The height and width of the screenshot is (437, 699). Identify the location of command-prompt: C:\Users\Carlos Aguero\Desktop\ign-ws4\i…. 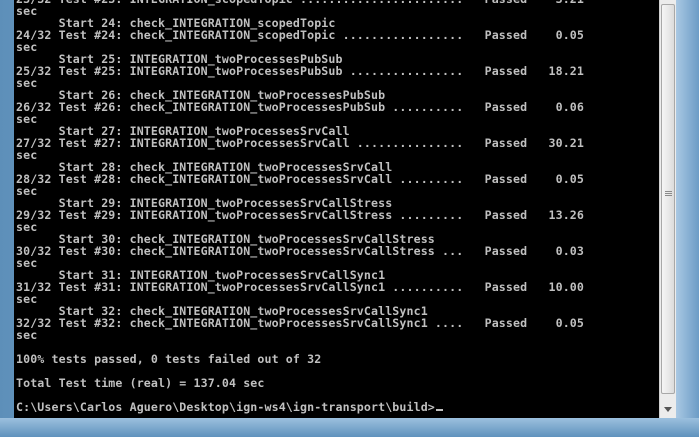
(300, 407).